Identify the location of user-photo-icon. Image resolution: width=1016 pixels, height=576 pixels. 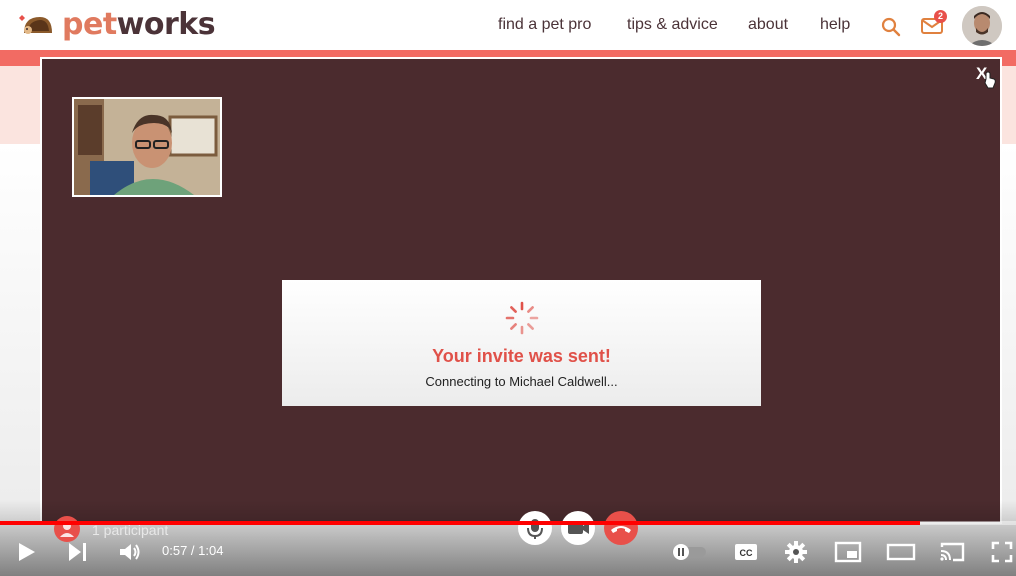
(982, 26).